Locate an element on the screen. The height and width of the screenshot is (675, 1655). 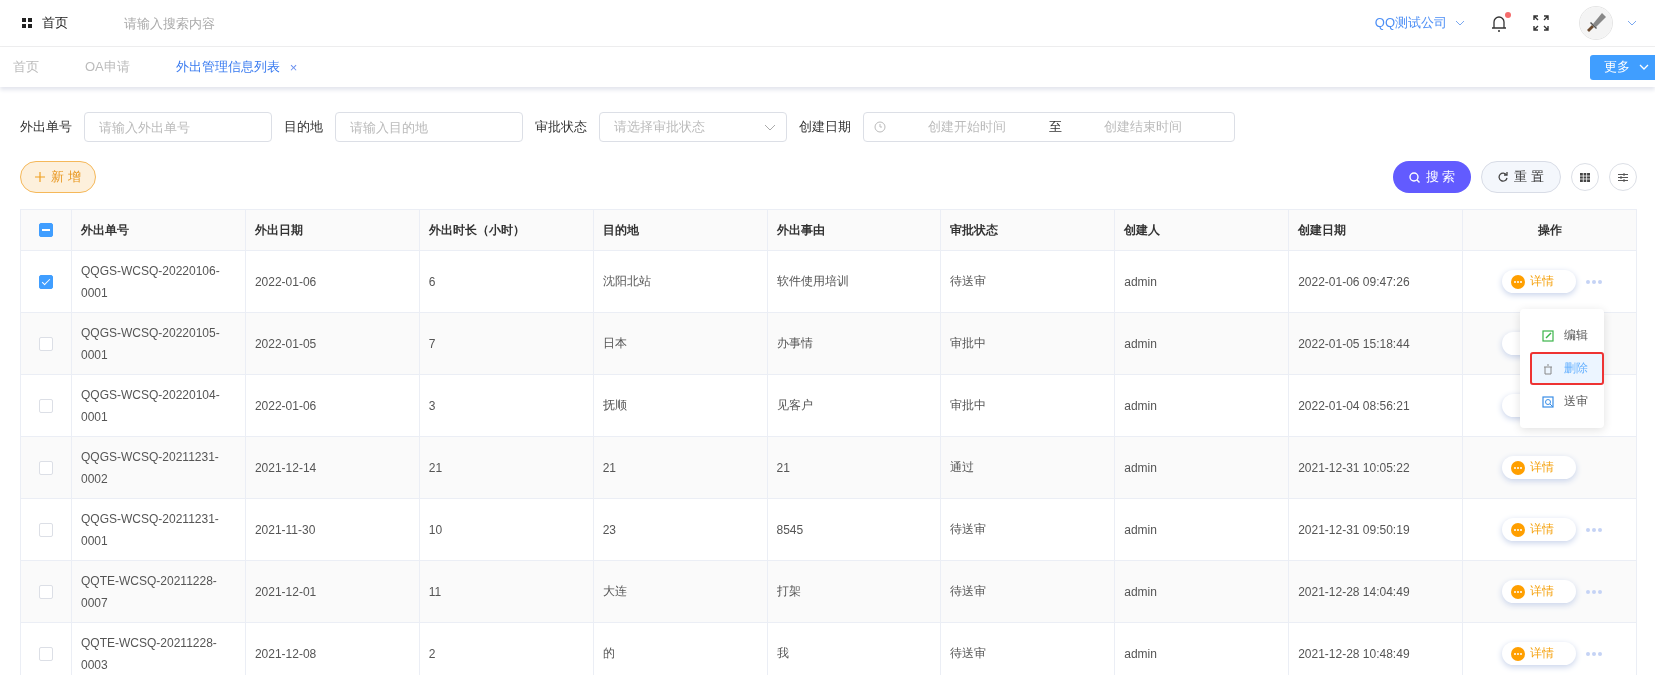
column-header: 创建人 is located at coordinates (1201, 230).